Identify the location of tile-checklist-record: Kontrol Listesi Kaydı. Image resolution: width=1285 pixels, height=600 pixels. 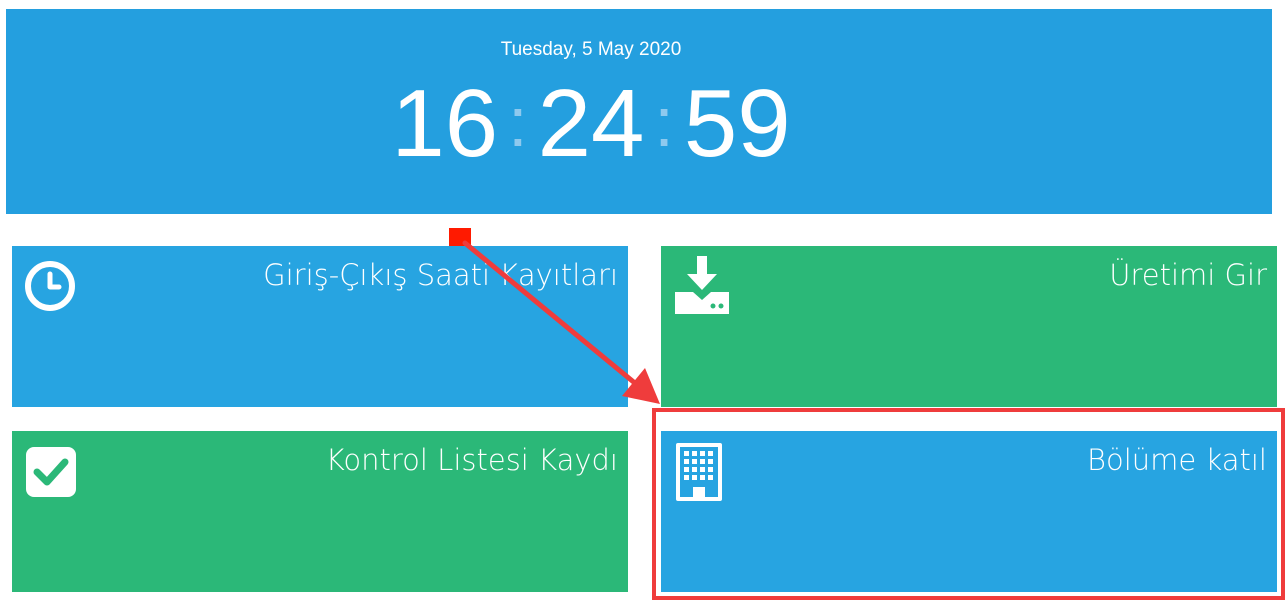
(320, 511).